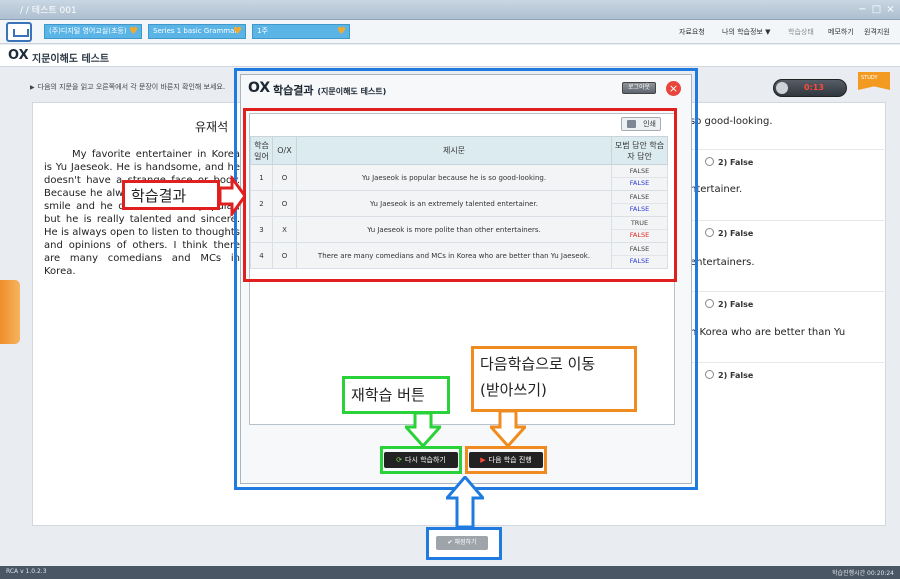 This screenshot has height=579, width=900. I want to click on menu-study-status: 학습상태, so click(801, 32).